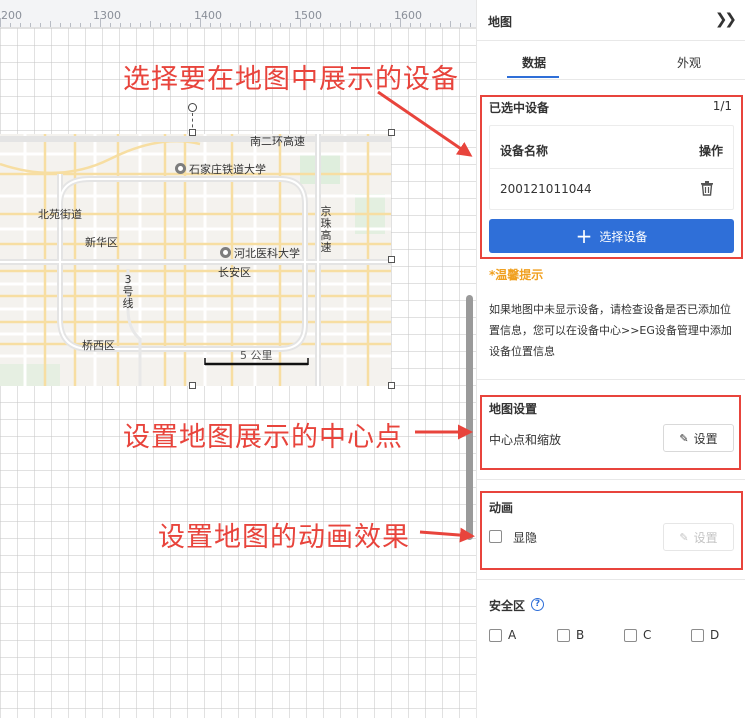  What do you see at coordinates (611, 177) in the screenshot?
I see `highlight-selected-devices` at bounding box center [611, 177].